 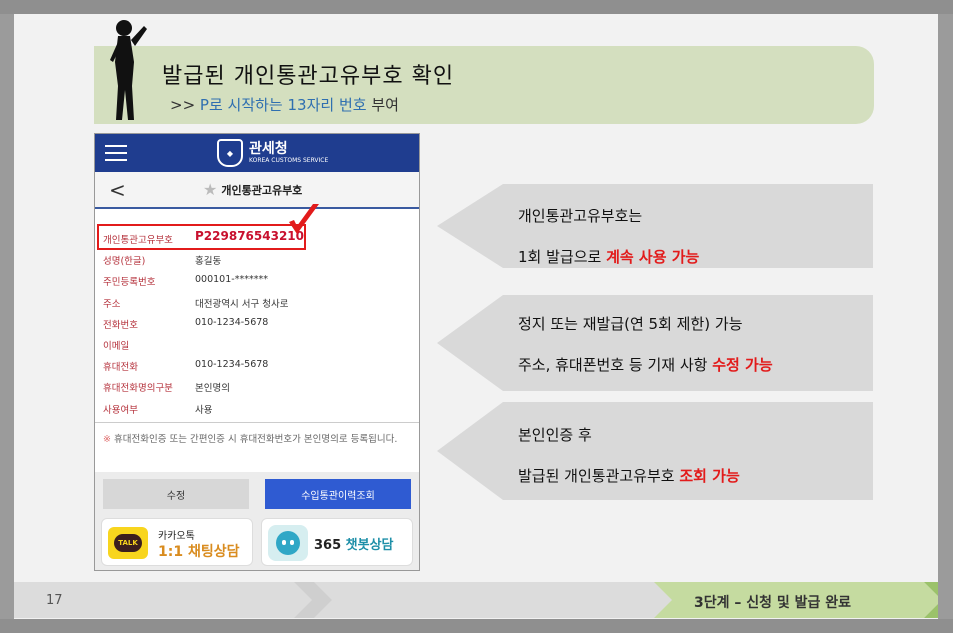 I want to click on step-label: 3단계 – 신청 및 발급 완료, so click(x=773, y=603).